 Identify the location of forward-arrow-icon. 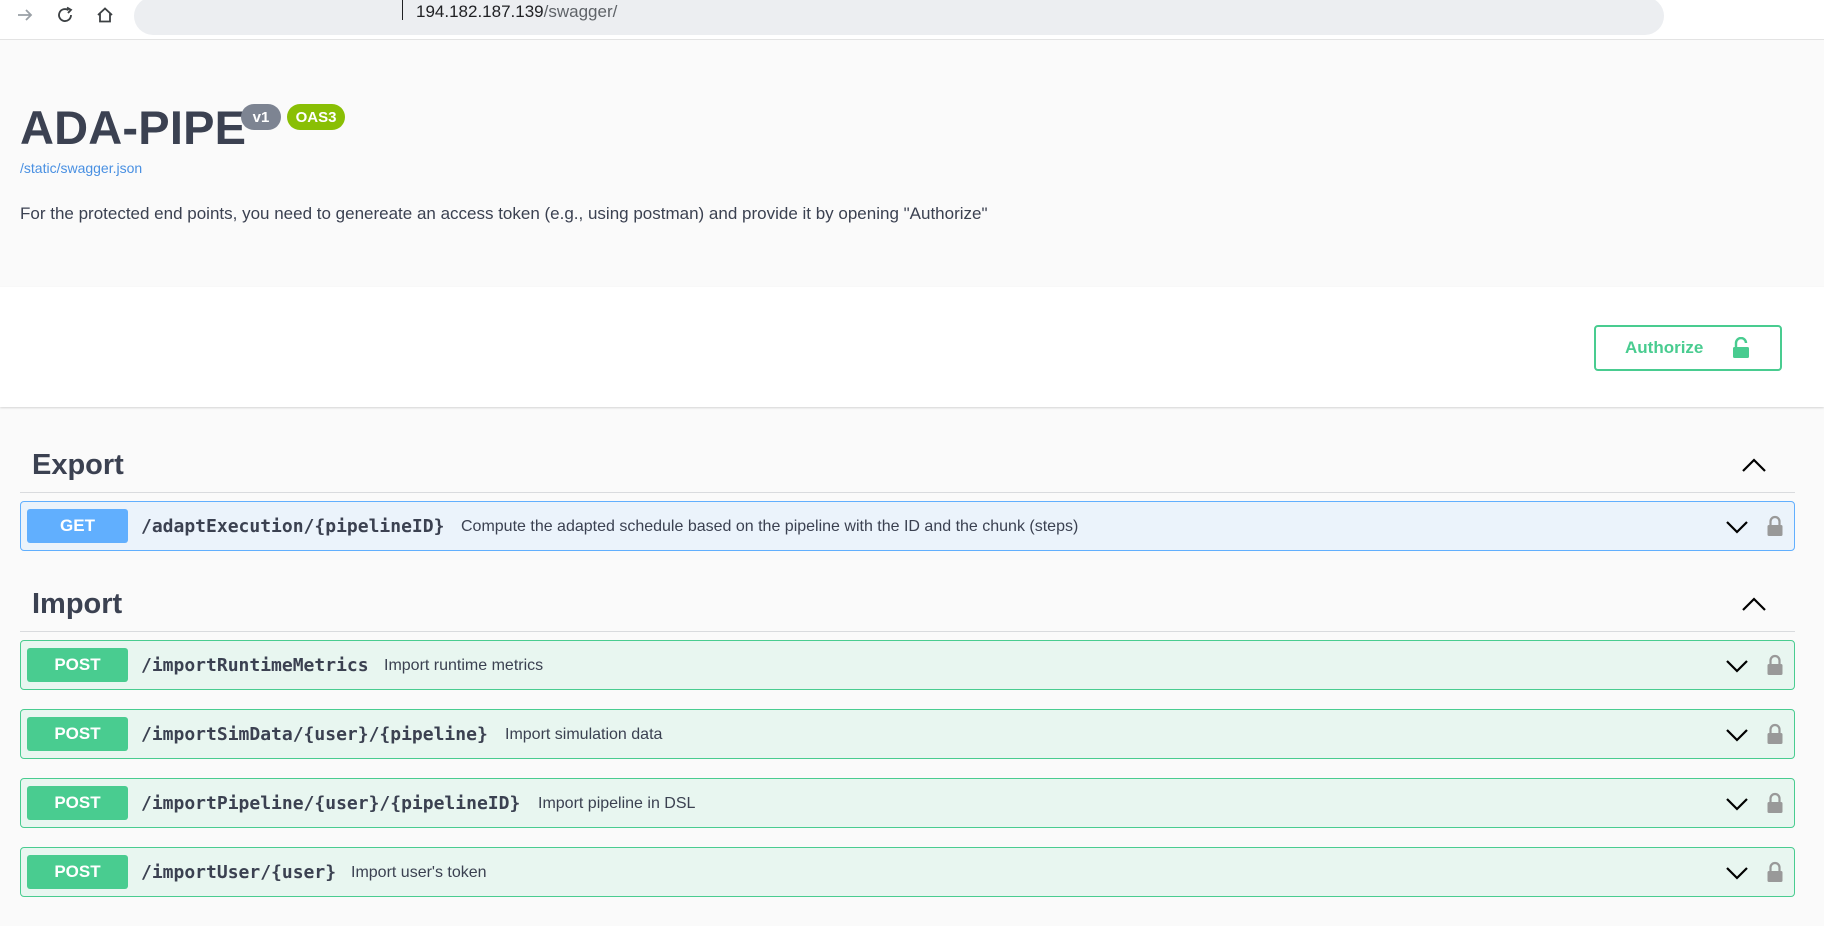
(25, 15).